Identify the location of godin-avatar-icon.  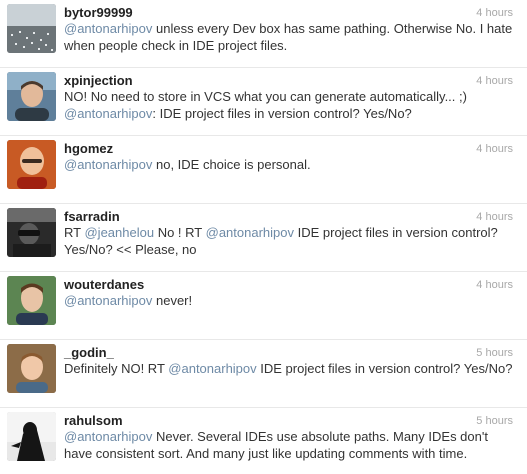
(31, 368).